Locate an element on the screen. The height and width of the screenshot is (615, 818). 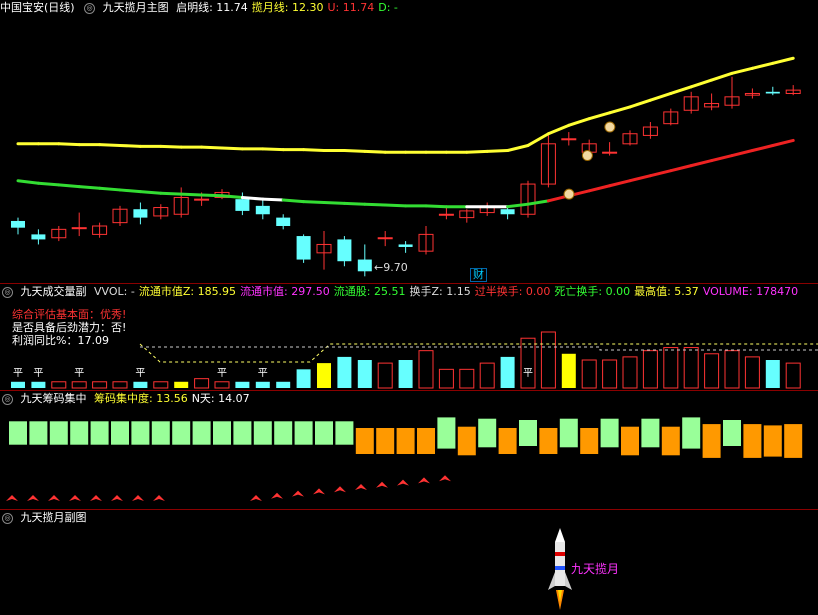
low-price-value: 9.70 is located at coordinates (395, 267).